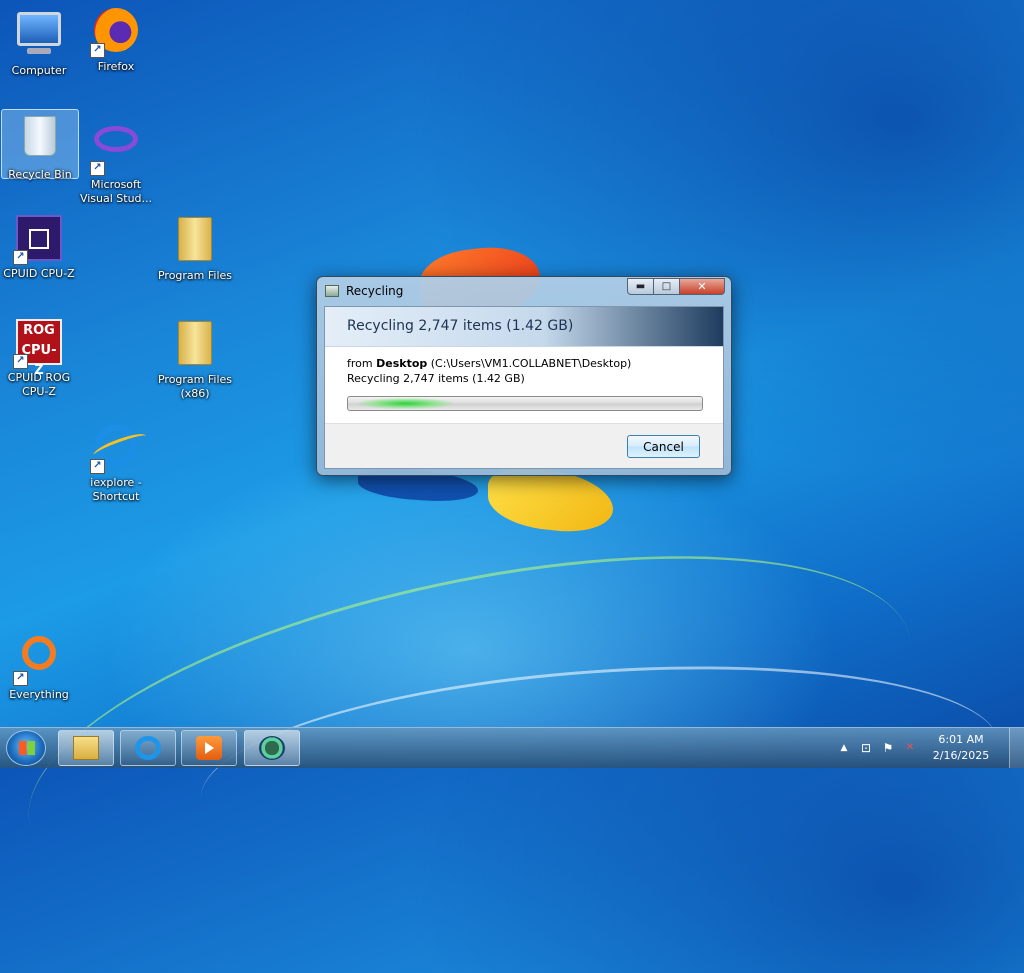 The width and height of the screenshot is (1024, 973). Describe the element at coordinates (663, 446) in the screenshot. I see `cancel-button: Cancel` at that location.